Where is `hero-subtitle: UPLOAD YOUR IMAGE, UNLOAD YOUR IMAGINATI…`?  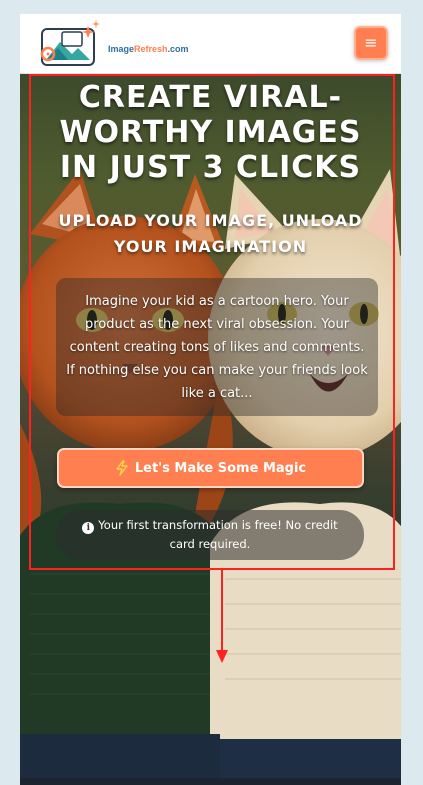
hero-subtitle: UPLOAD YOUR IMAGE, UNLOAD YOUR IMAGINATI… is located at coordinates (210, 234).